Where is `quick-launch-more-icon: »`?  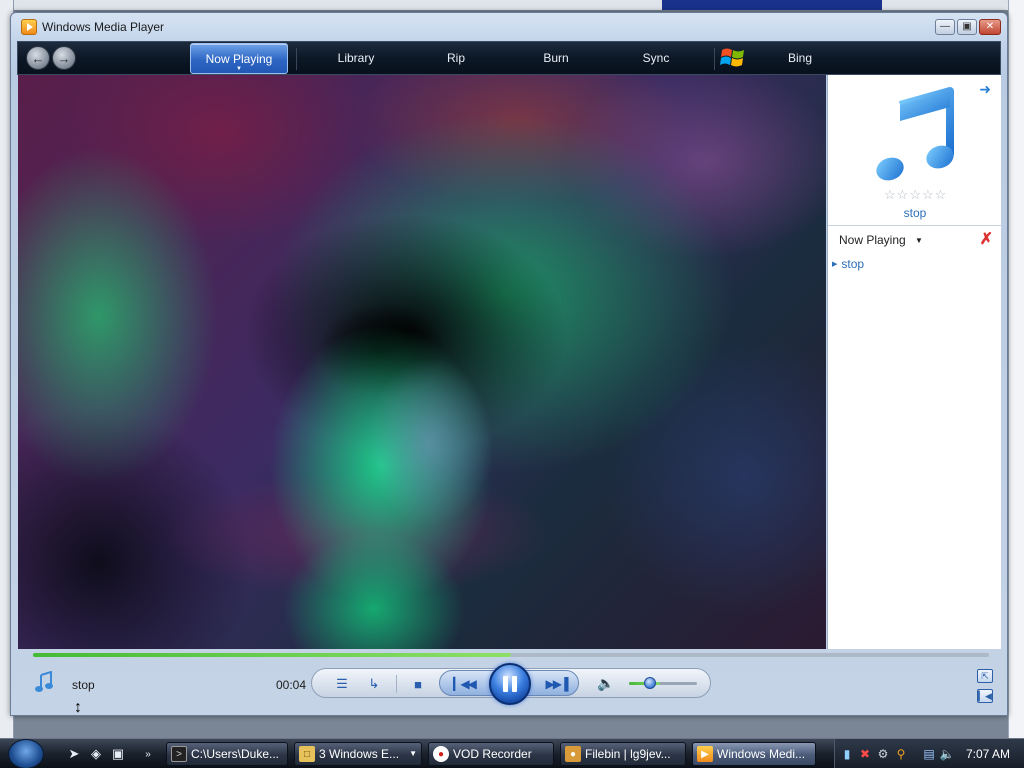
quick-launch-more-icon: » is located at coordinates (148, 754).